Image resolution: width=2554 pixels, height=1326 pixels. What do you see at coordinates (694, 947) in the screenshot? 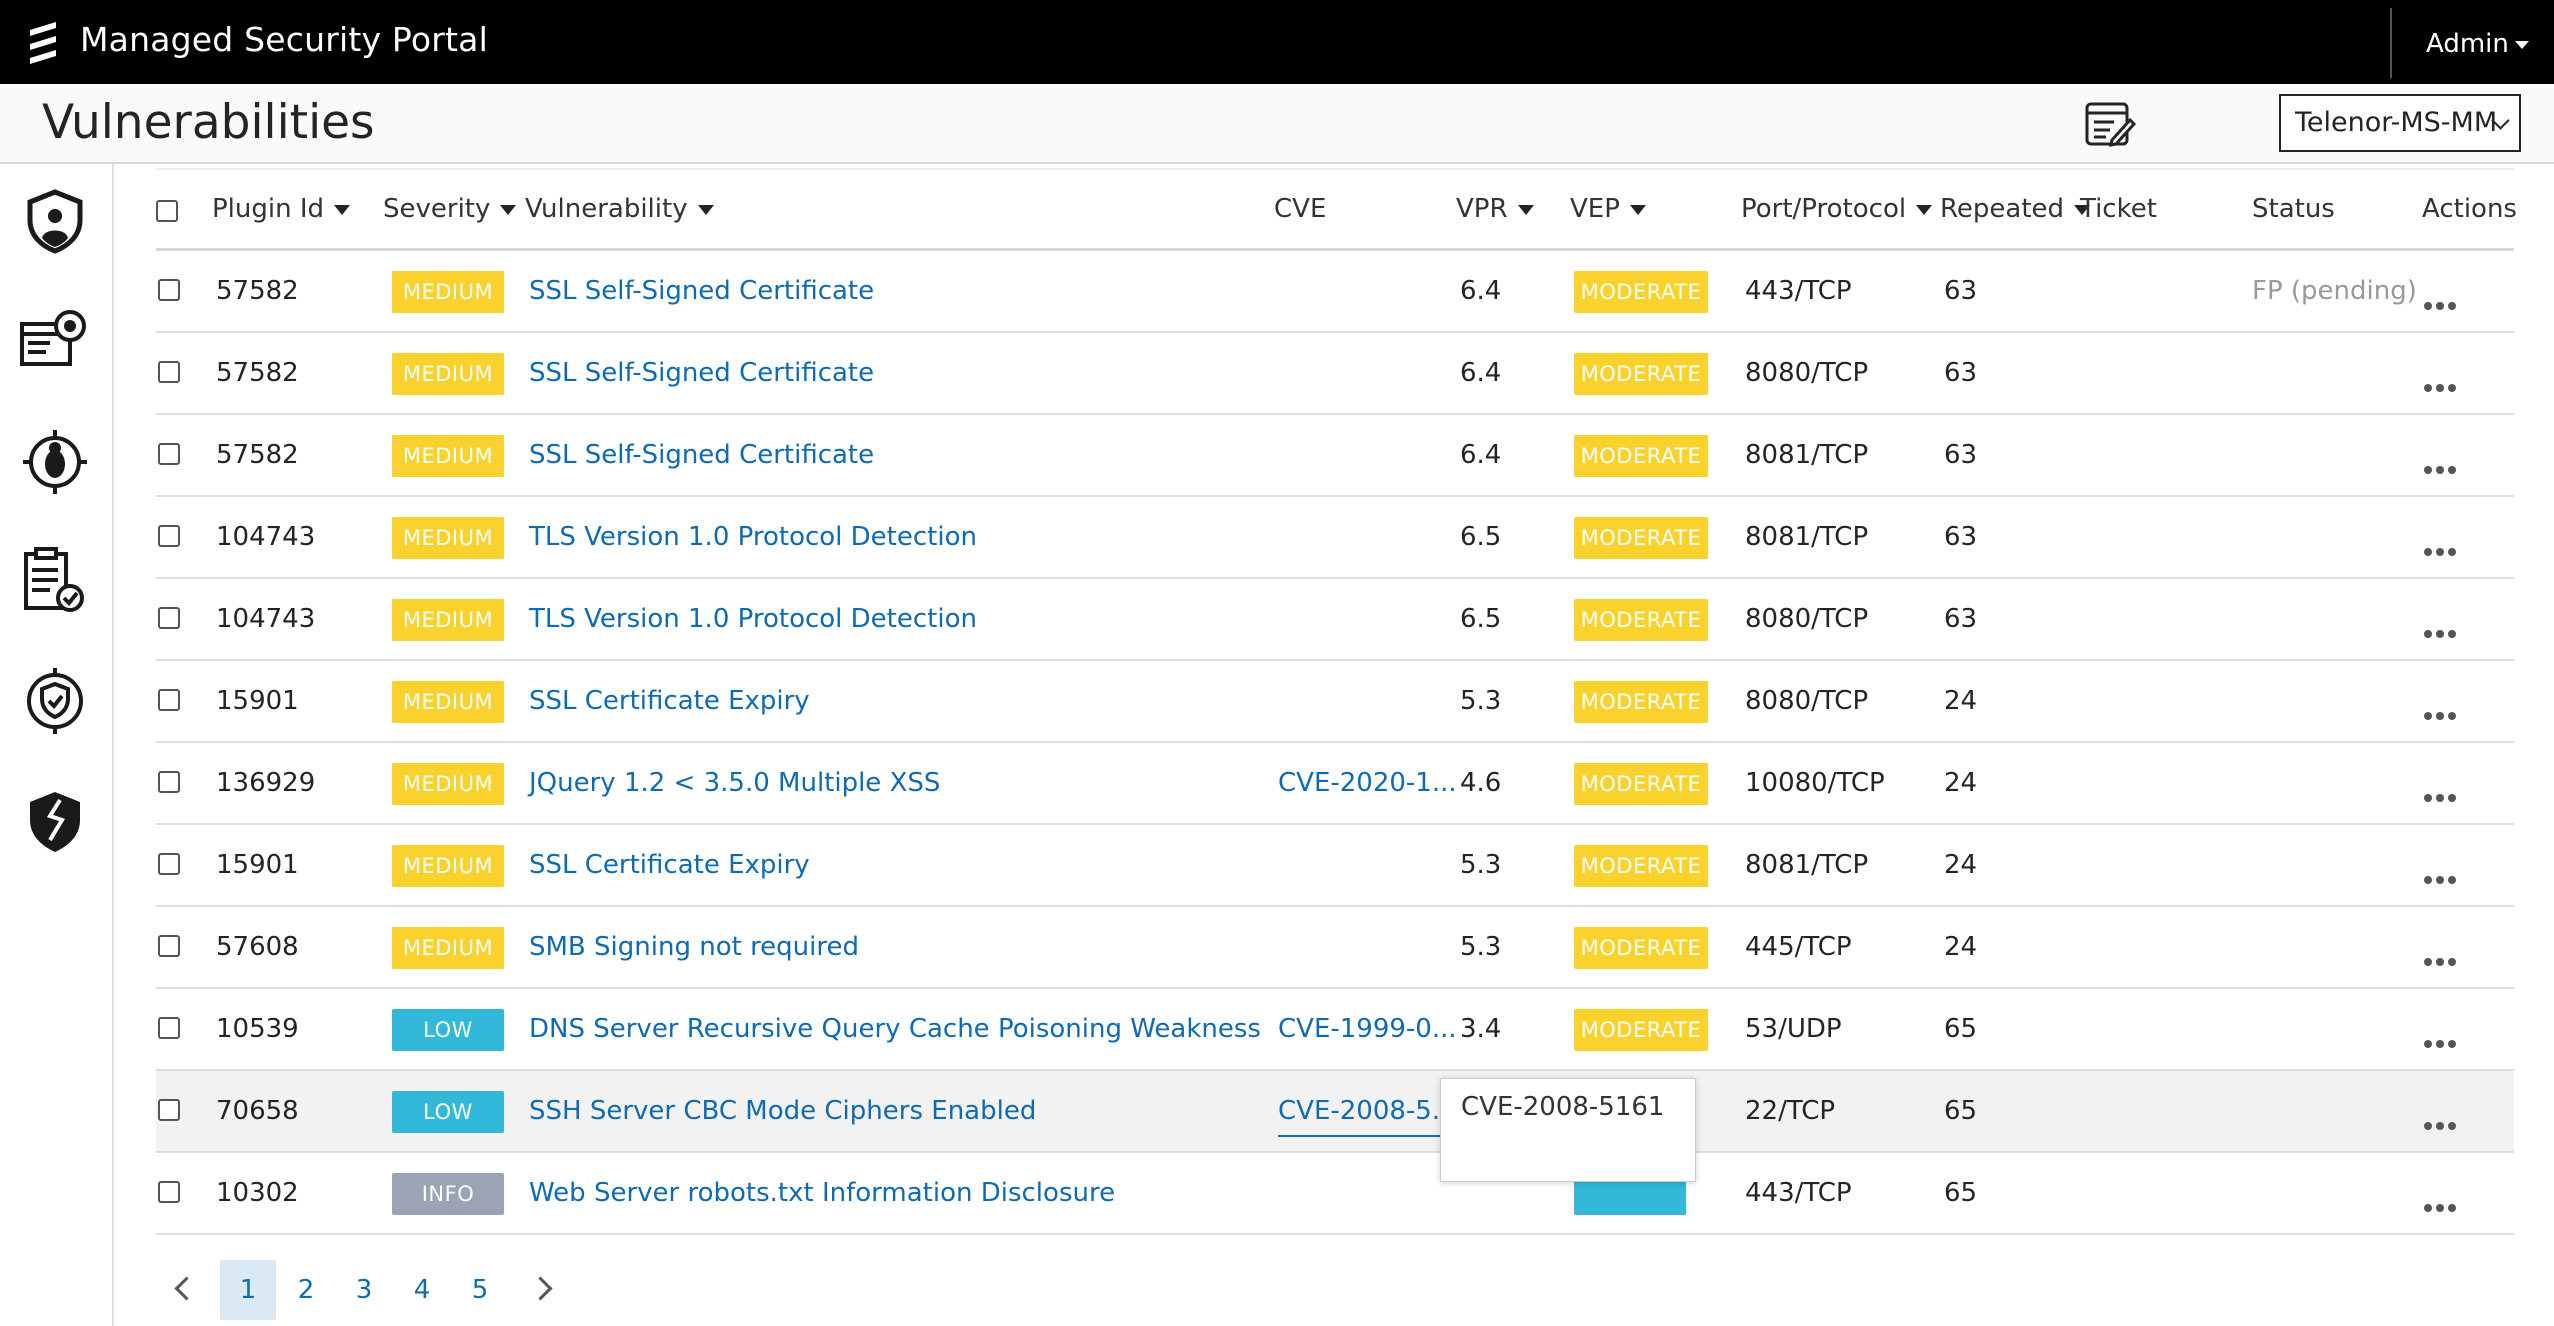
I see `vulnerability-link: SMB Signing not required` at bounding box center [694, 947].